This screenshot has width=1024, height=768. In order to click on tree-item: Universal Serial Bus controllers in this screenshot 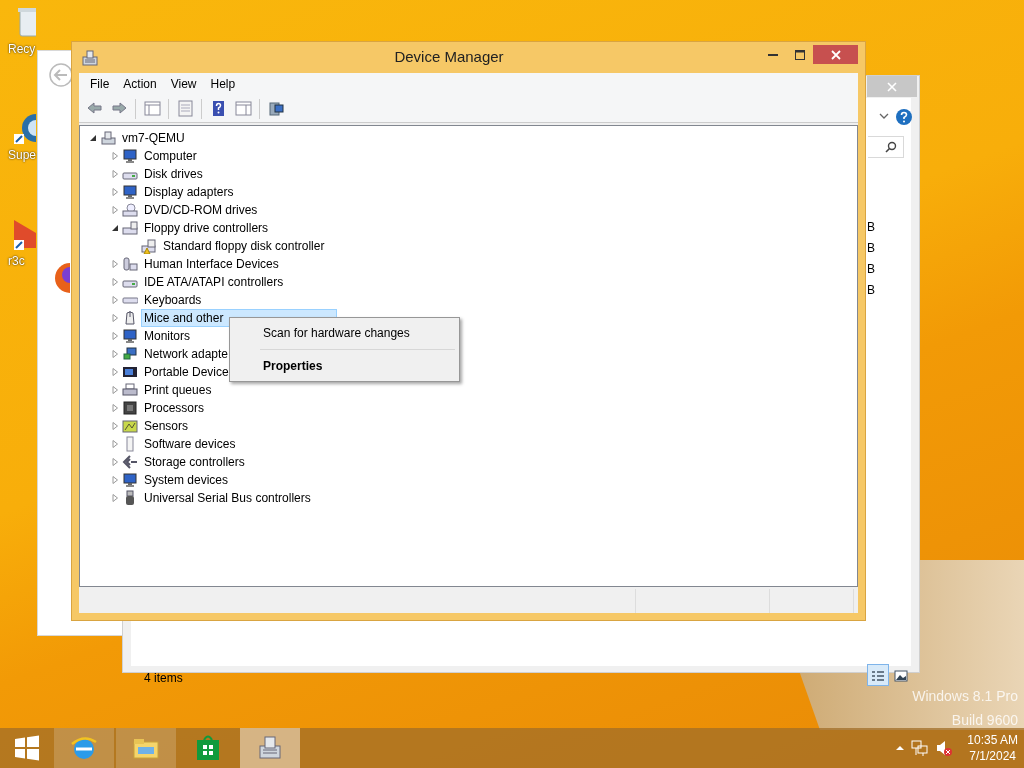, I will do `click(227, 498)`.